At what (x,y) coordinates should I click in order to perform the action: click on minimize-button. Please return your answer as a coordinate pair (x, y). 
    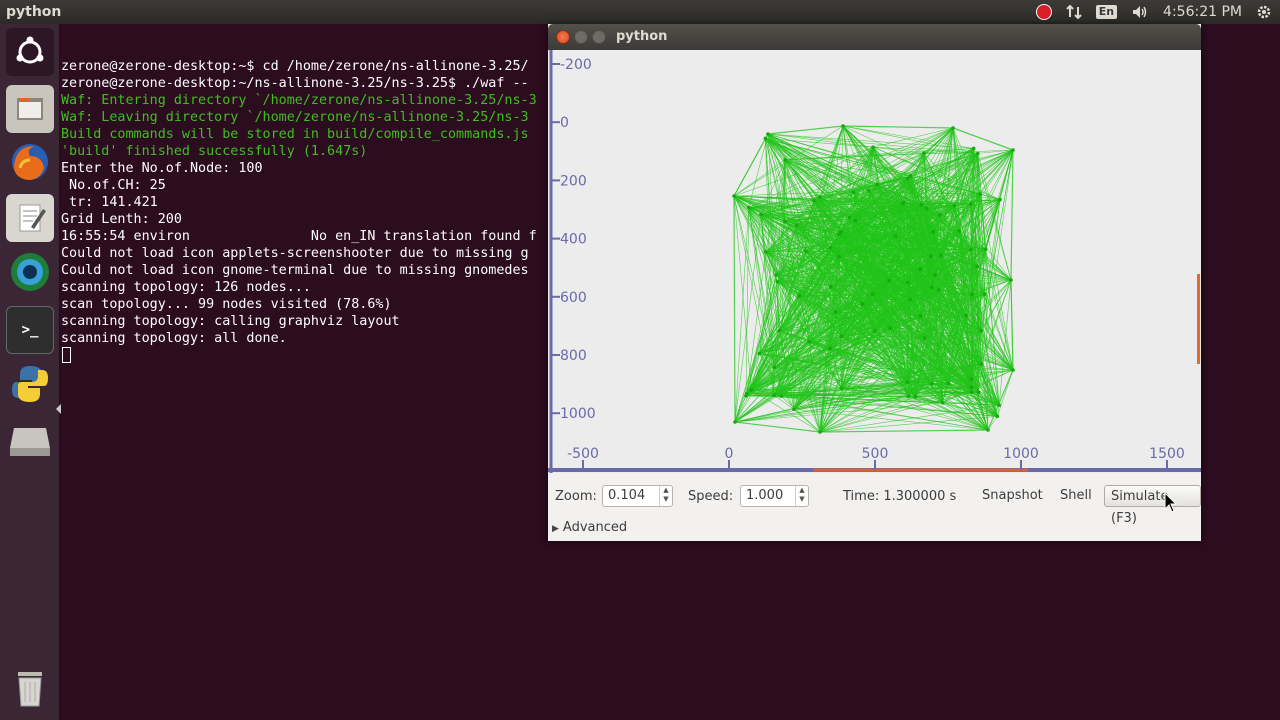
    Looking at the image, I should click on (581, 37).